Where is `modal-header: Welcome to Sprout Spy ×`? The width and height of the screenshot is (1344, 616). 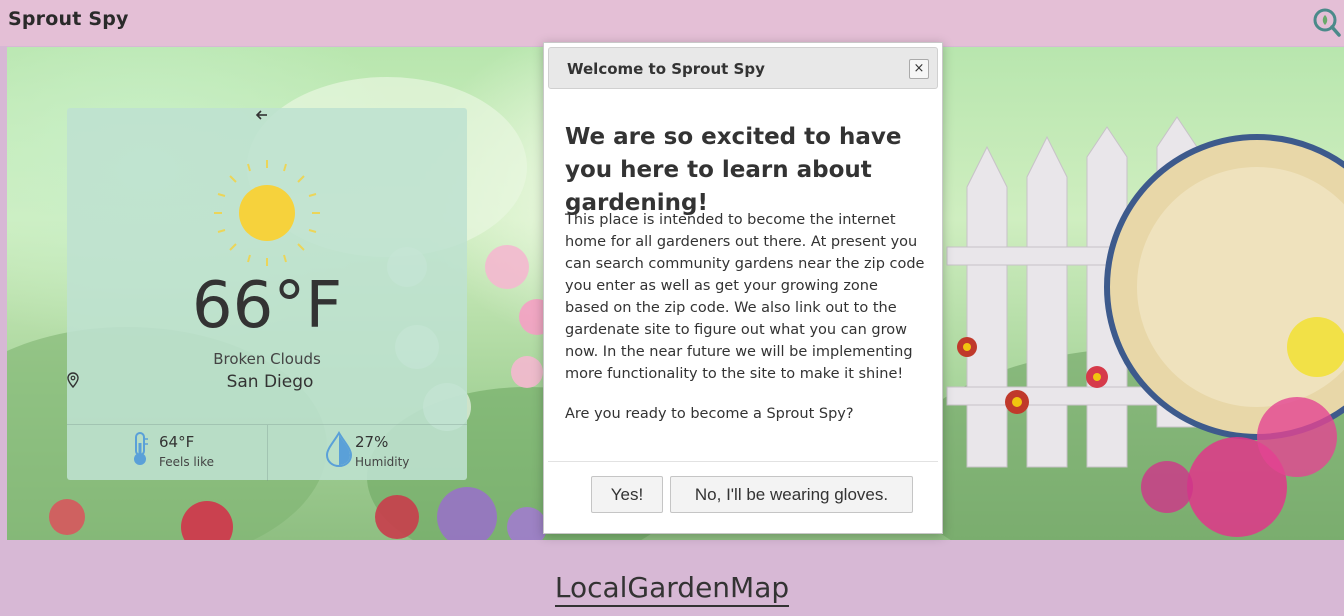 modal-header: Welcome to Sprout Spy × is located at coordinates (743, 68).